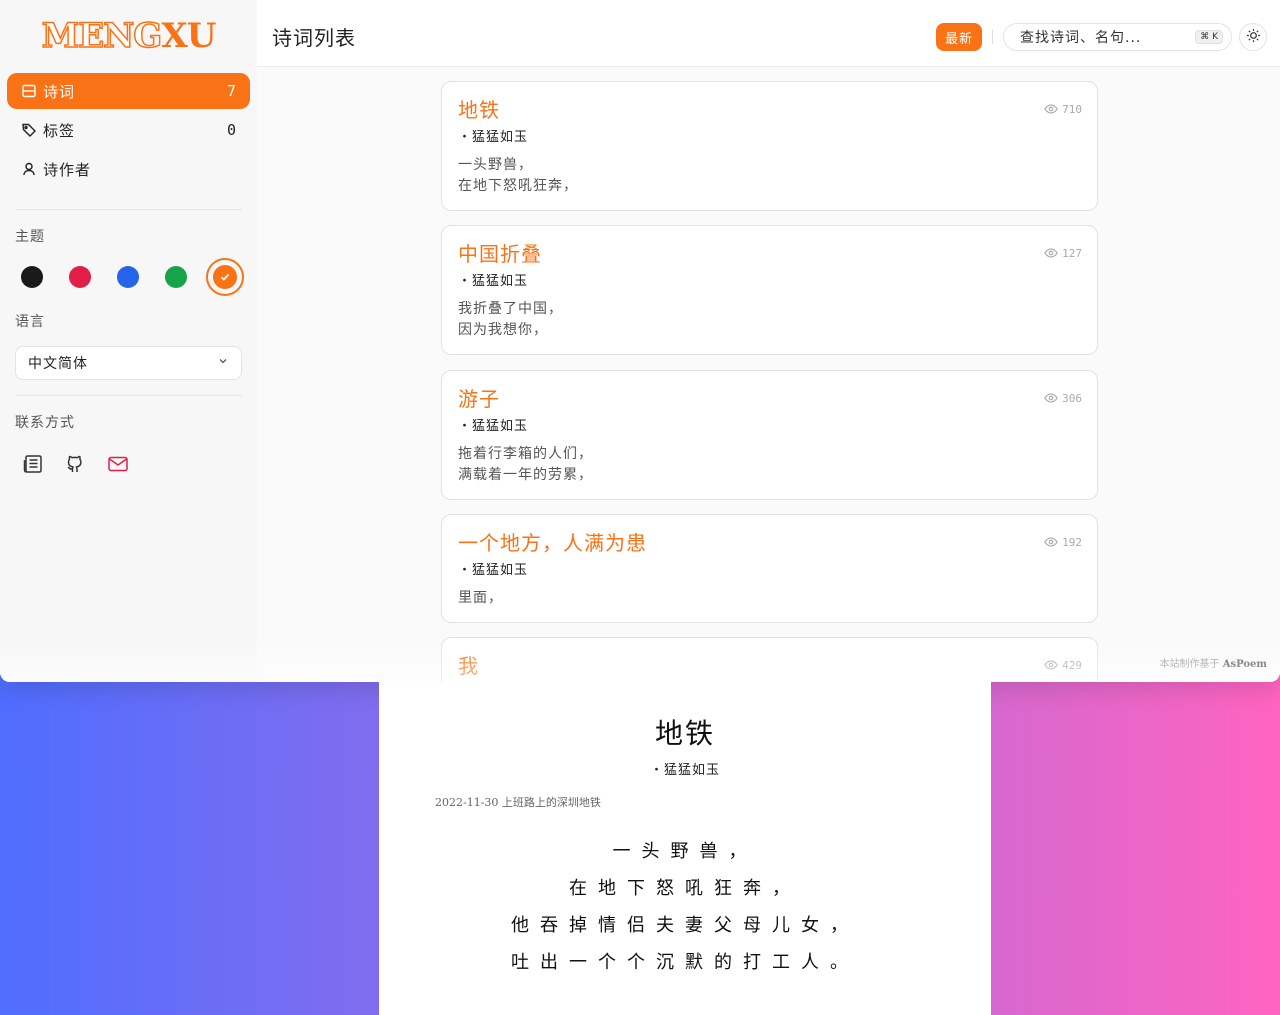 This screenshot has height=1015, width=1280. I want to click on sidebar-item-authors: 诗作者, so click(128, 169).